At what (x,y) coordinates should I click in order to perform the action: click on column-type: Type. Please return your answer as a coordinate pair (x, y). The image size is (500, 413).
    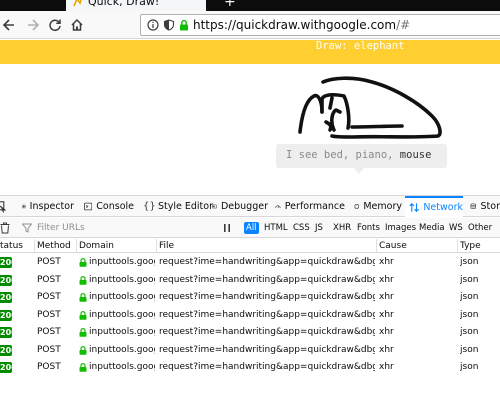
    Looking at the image, I should click on (479, 246).